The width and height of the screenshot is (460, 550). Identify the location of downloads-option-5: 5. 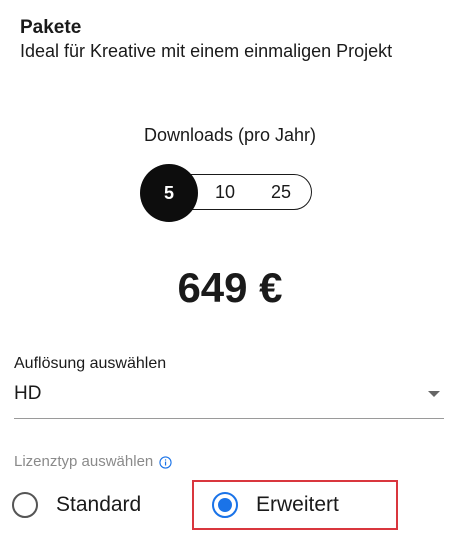
(169, 193).